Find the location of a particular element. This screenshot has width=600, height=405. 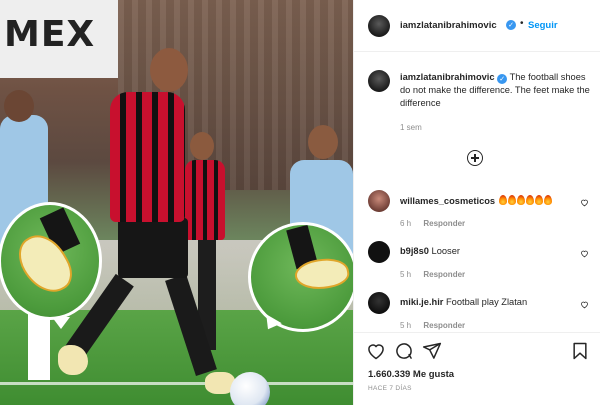

fire-emoji-icon is located at coordinates (525, 200).